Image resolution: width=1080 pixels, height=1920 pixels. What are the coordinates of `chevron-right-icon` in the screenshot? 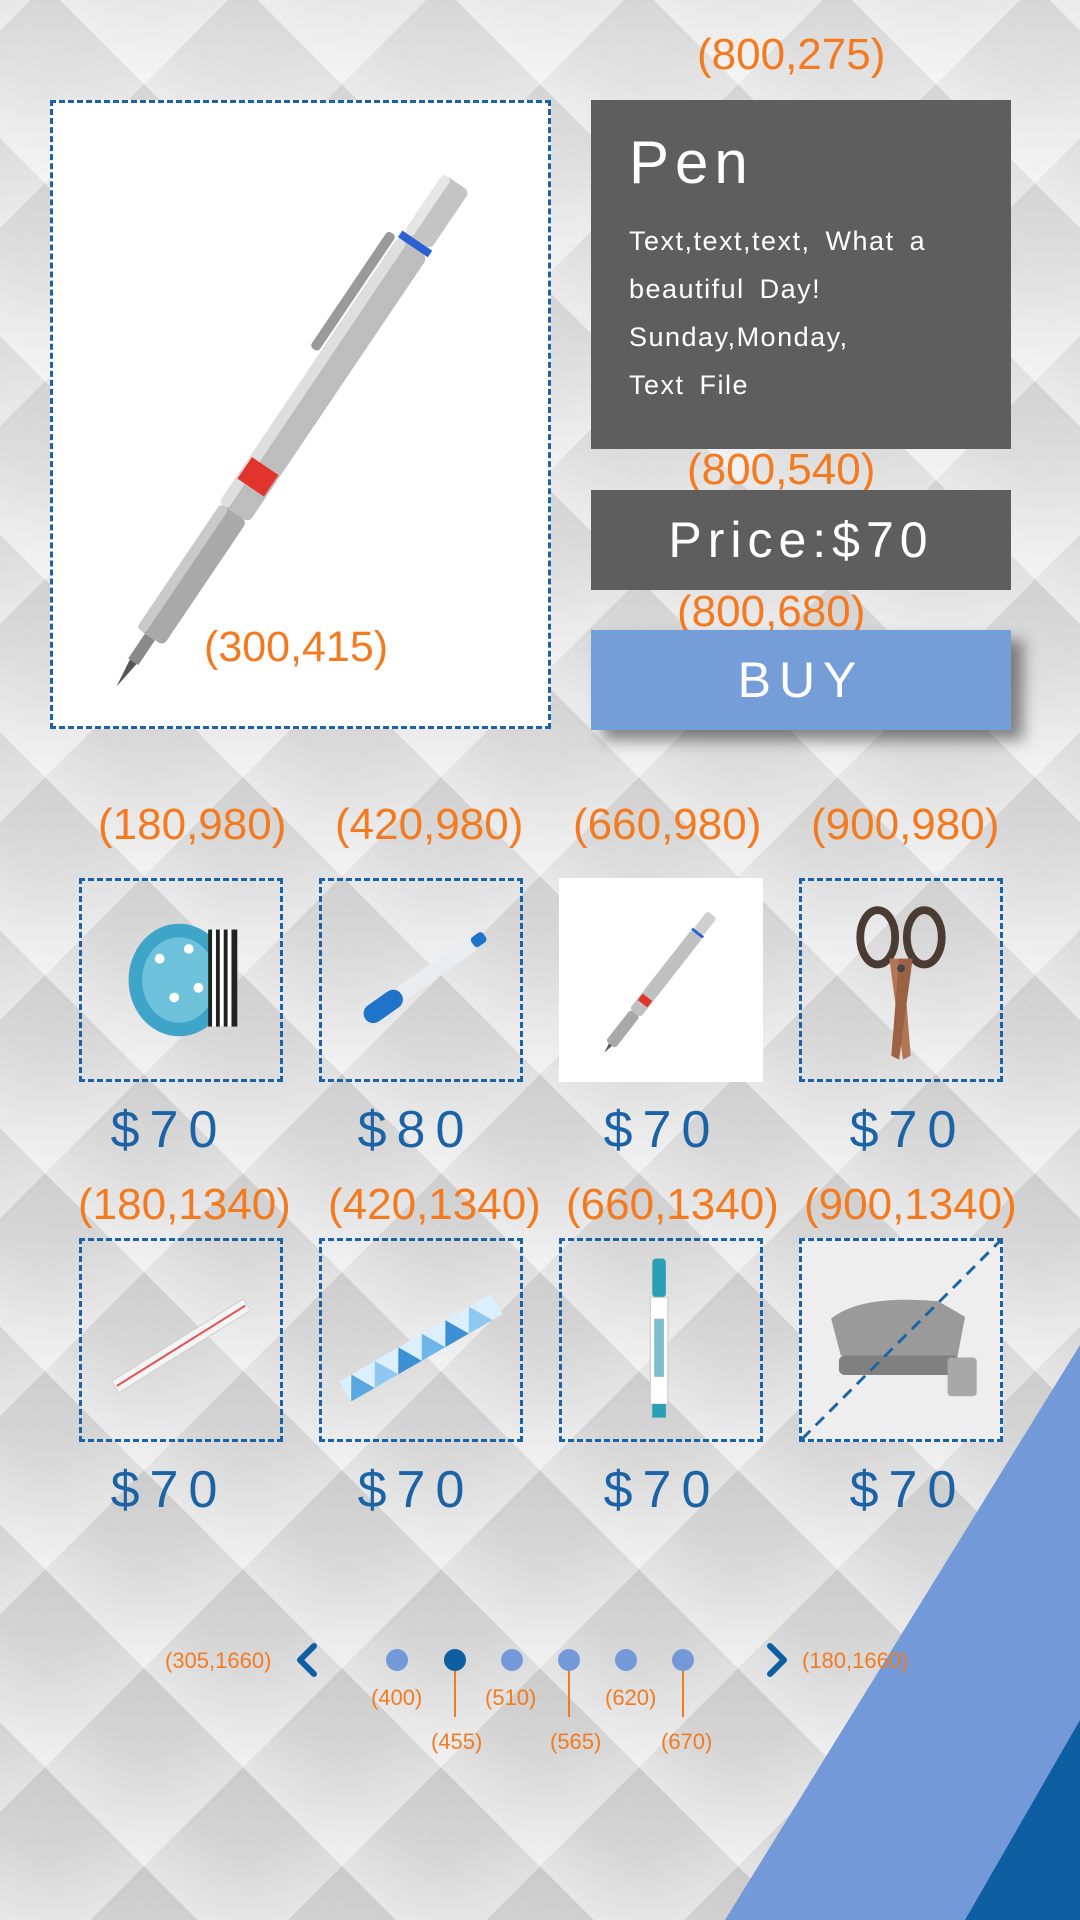 It's located at (777, 1660).